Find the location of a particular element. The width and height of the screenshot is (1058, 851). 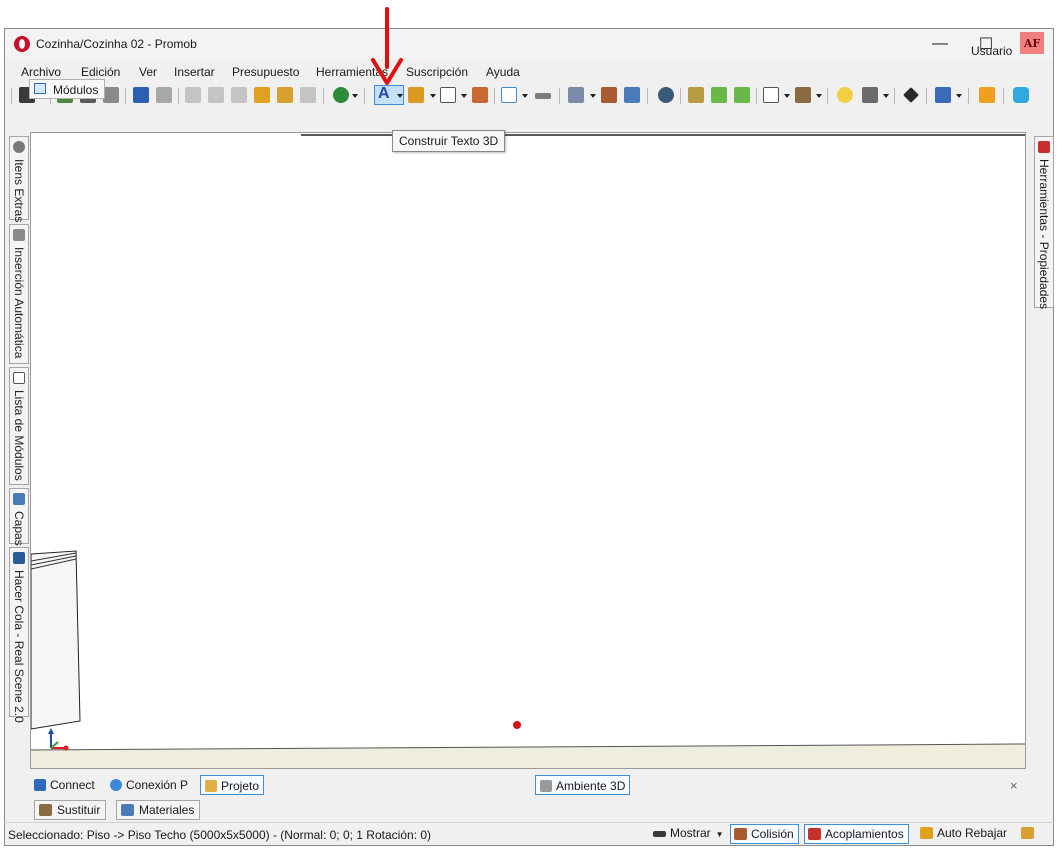

module-list-icon is located at coordinates (19, 378).